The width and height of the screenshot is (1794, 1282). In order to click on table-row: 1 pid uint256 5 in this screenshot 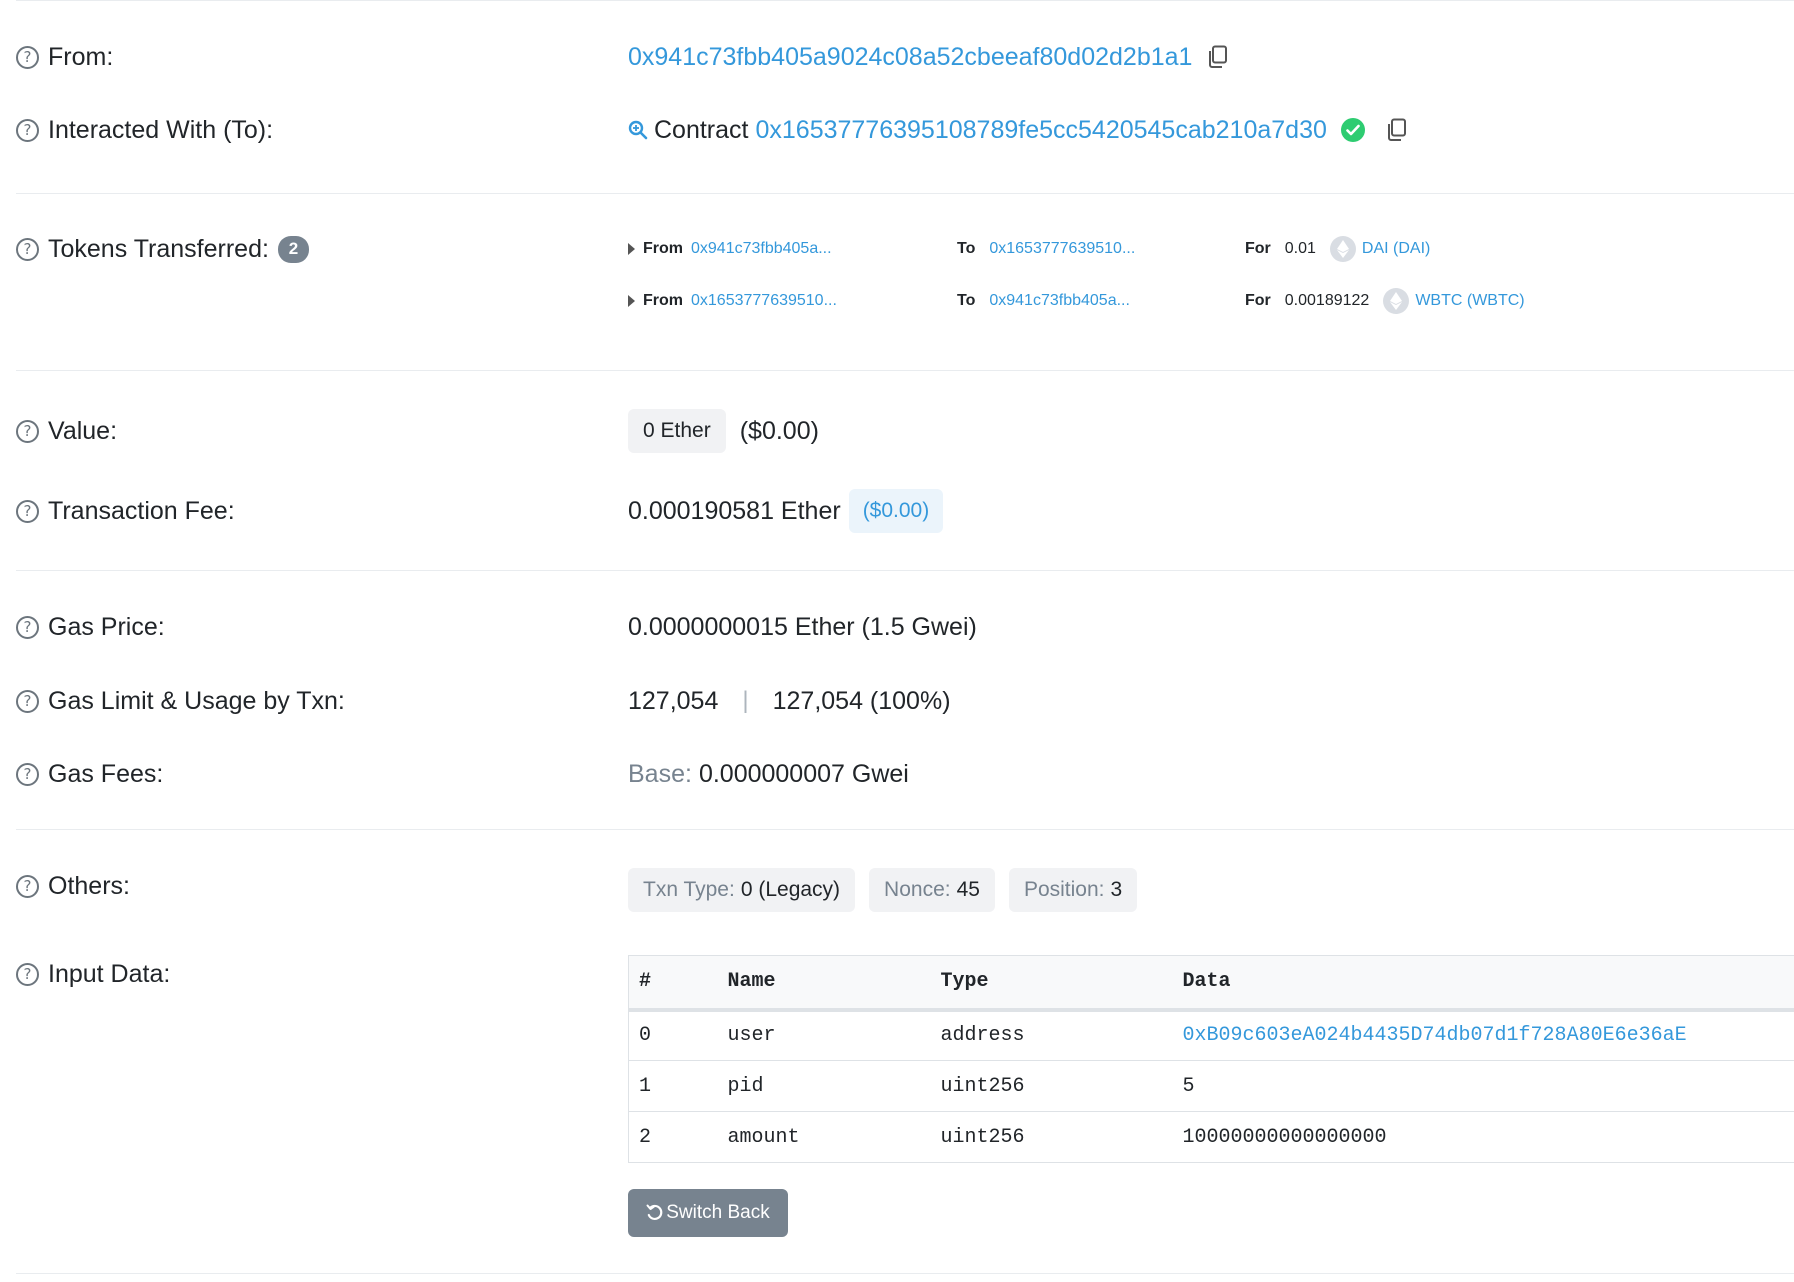, I will do `click(1211, 1086)`.